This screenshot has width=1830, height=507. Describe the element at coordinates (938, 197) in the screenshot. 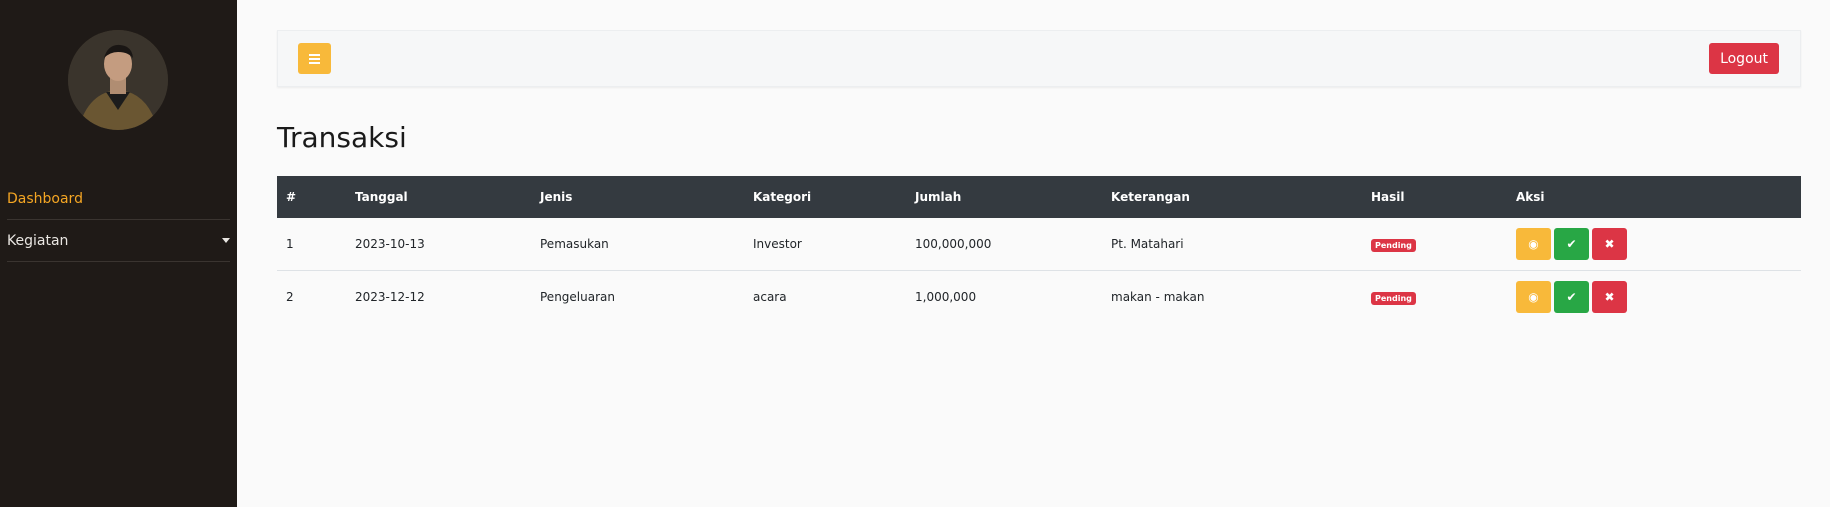

I see `column-header: Jumlah` at that location.